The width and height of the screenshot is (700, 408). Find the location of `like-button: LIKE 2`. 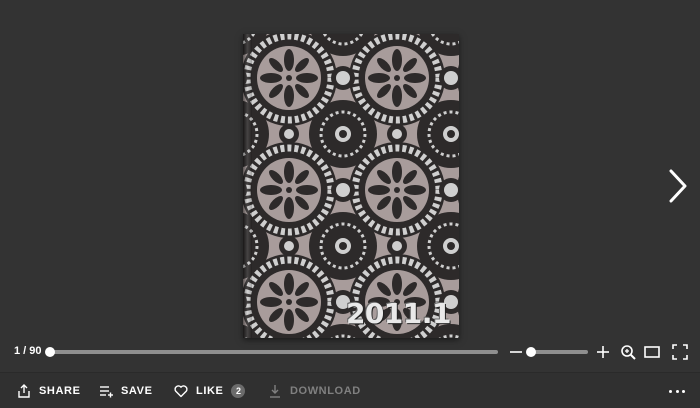

like-button: LIKE 2 is located at coordinates (210, 390).